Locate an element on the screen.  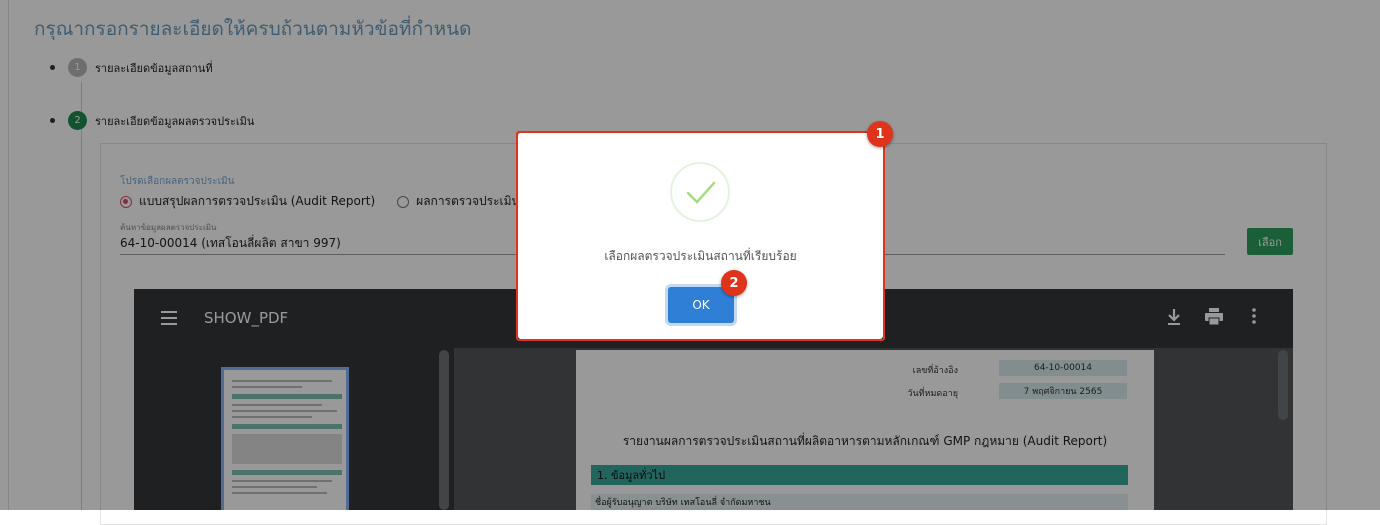
annotation-marker-2: 2 is located at coordinates (734, 283).